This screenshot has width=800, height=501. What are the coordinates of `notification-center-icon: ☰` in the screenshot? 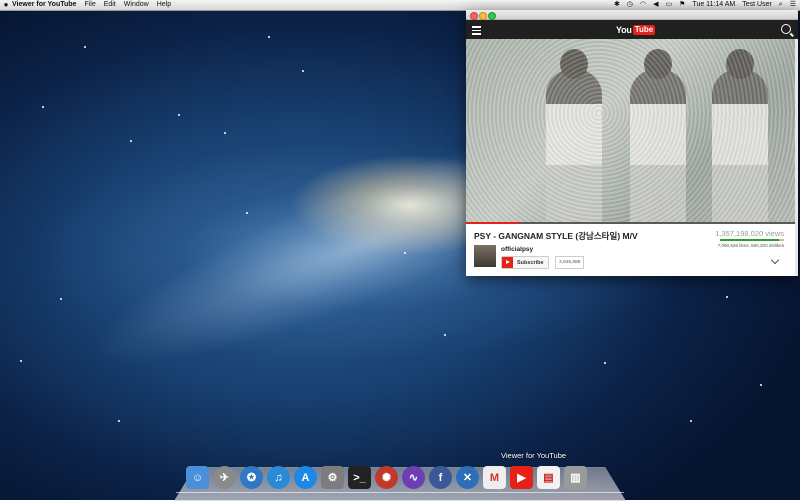 It's located at (793, 5).